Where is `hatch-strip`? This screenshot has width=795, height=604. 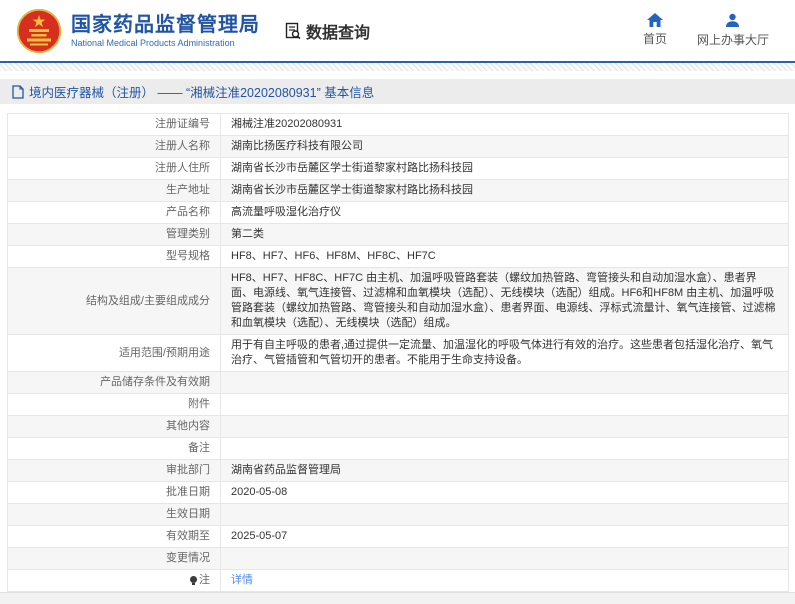
hatch-strip is located at coordinates (397, 67).